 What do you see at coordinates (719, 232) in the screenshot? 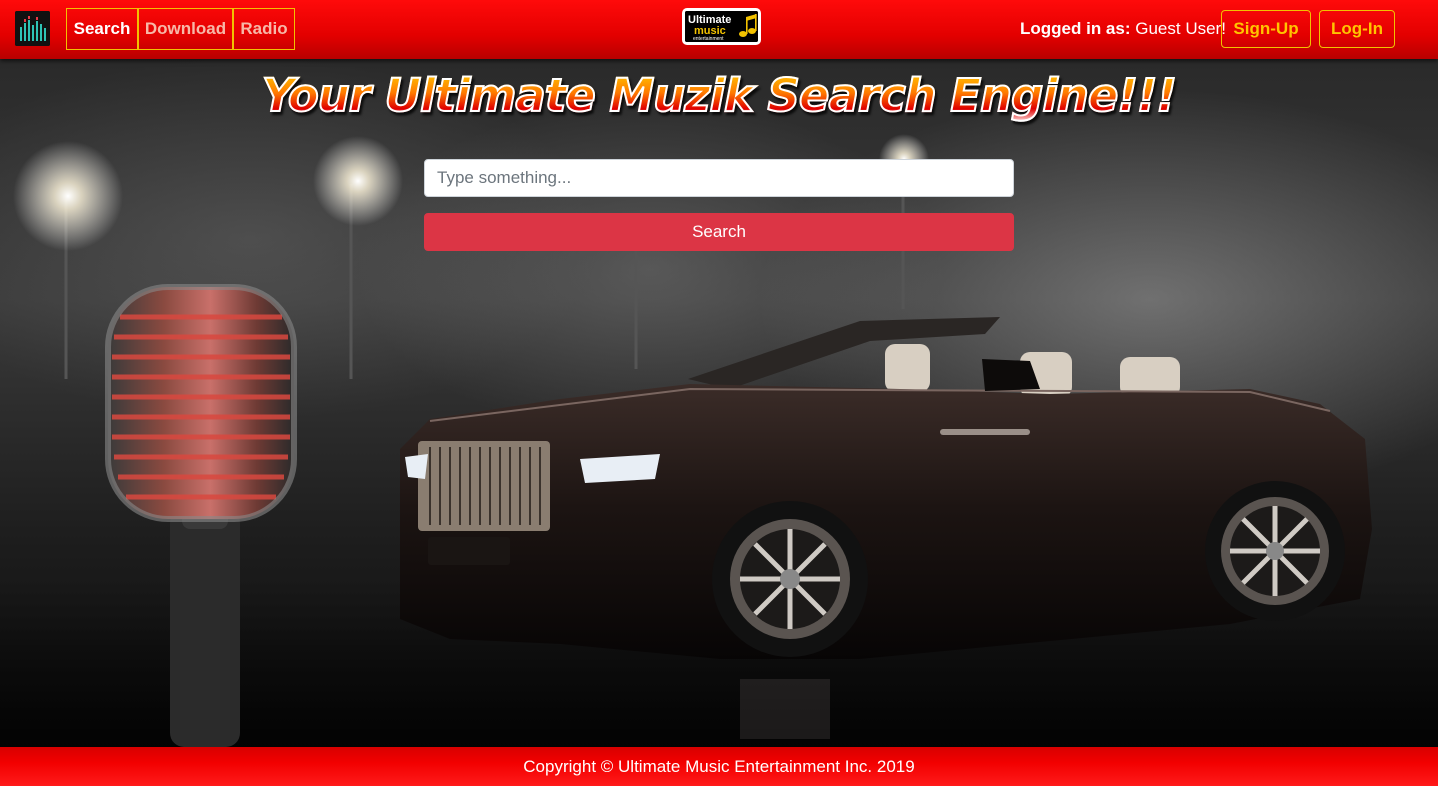
I see `search-button: Search` at bounding box center [719, 232].